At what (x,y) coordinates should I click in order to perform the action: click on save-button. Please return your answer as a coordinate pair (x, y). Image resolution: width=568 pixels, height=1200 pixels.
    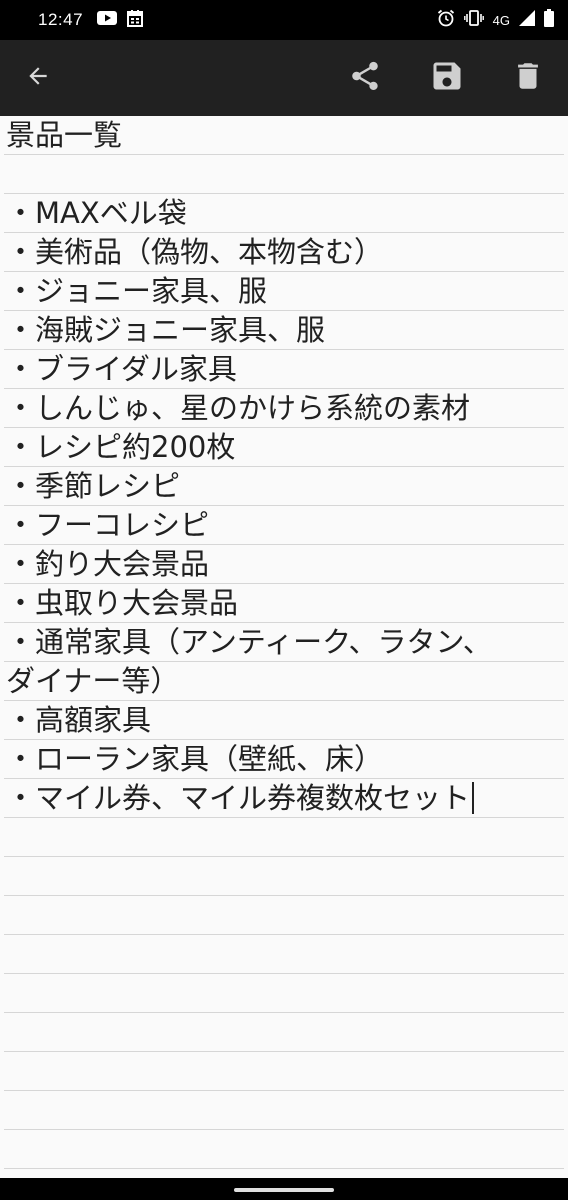
    Looking at the image, I should click on (447, 78).